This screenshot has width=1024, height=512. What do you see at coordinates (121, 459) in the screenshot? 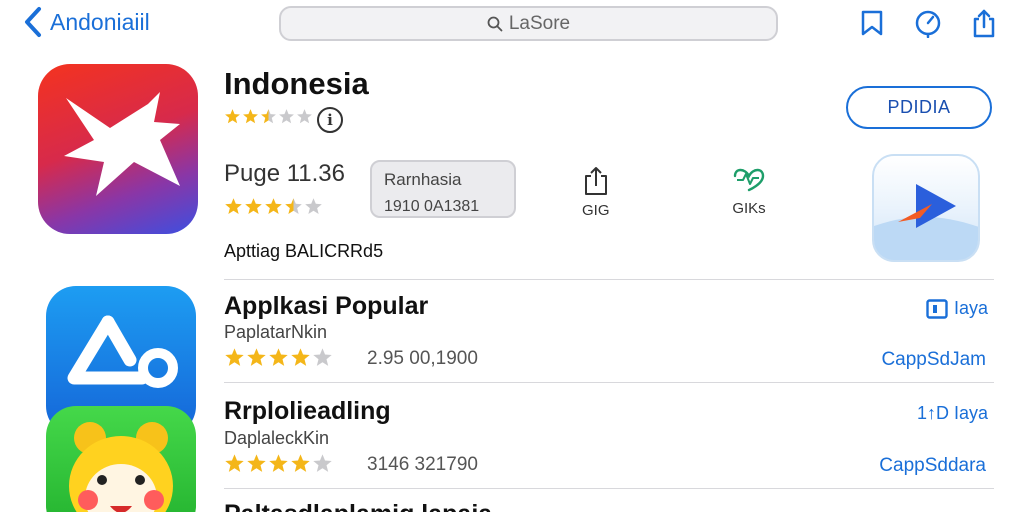
I see `app-bear-icon` at bounding box center [121, 459].